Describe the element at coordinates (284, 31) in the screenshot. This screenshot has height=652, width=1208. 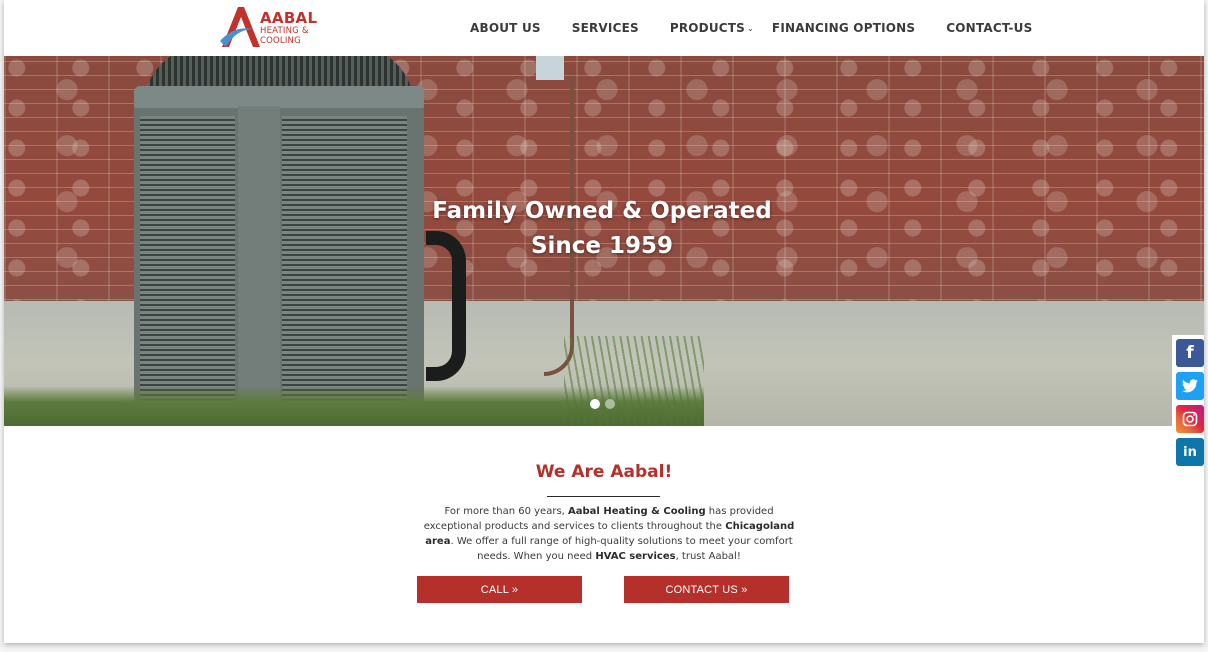
I see `brand-subtitle-1: HEATING &` at that location.